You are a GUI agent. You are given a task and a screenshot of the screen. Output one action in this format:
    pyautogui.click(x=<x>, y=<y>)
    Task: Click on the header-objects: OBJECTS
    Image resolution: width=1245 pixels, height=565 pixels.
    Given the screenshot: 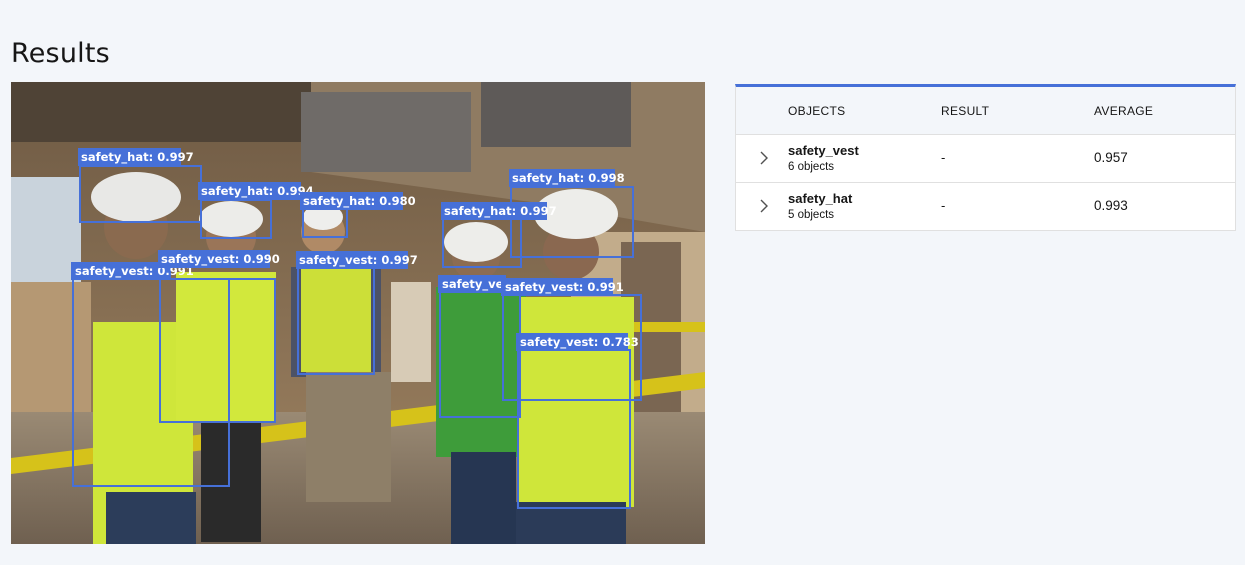 What is the action you would take?
    pyautogui.click(x=817, y=111)
    